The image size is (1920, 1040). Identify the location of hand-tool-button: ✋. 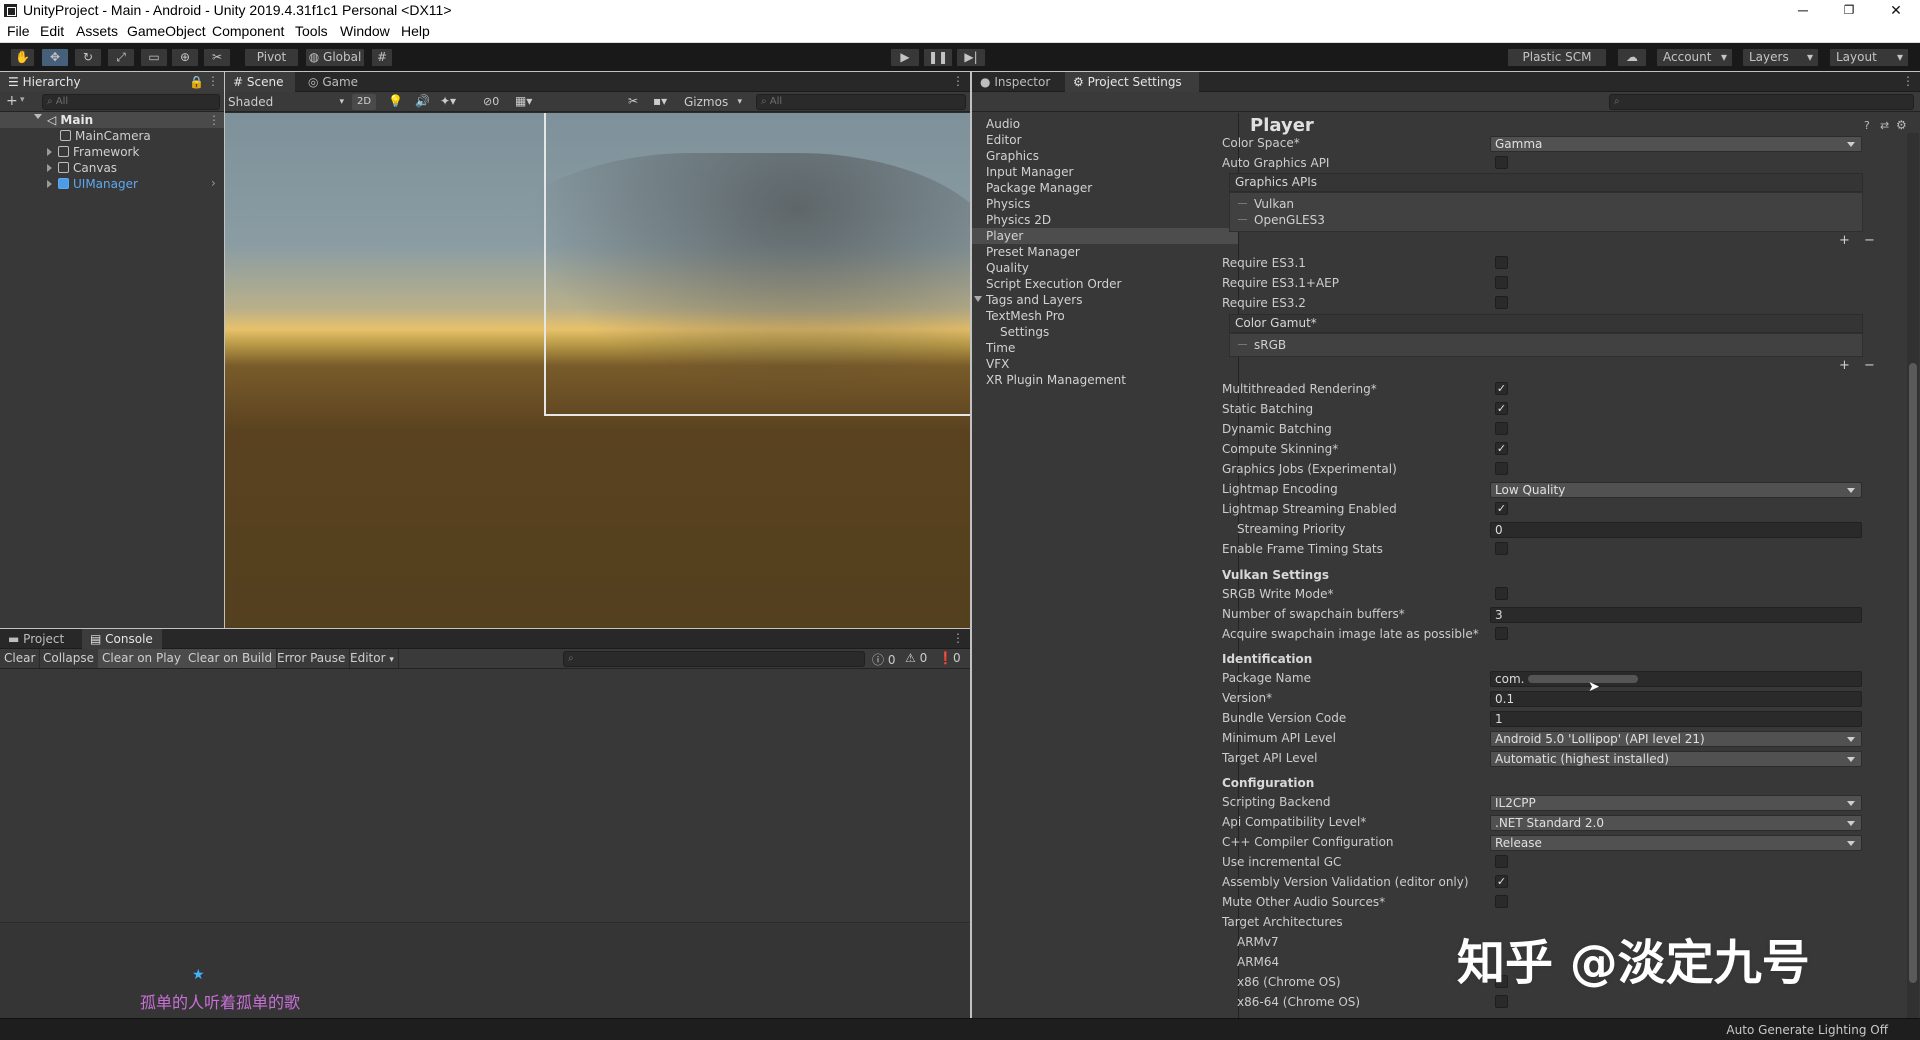
(22, 57).